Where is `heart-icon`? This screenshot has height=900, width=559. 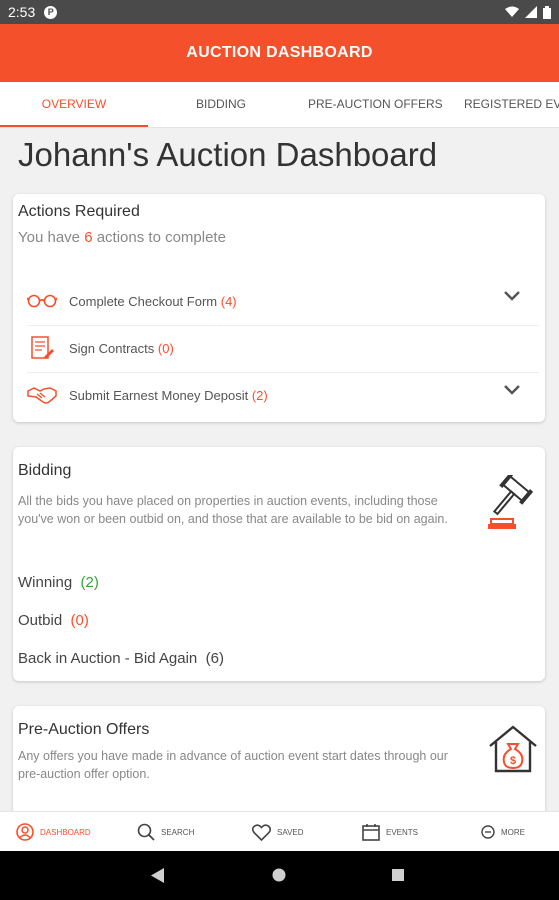 heart-icon is located at coordinates (261, 832).